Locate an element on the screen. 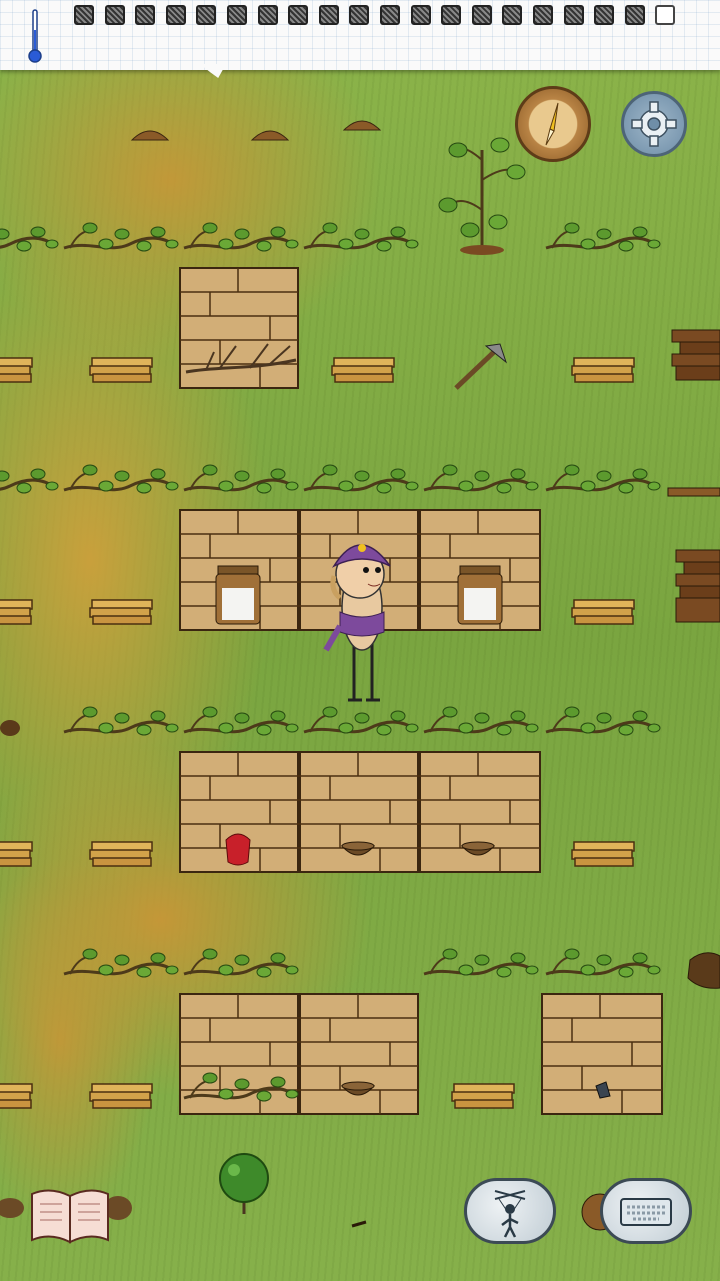  wooden-crate is located at coordinates (359, 1054).